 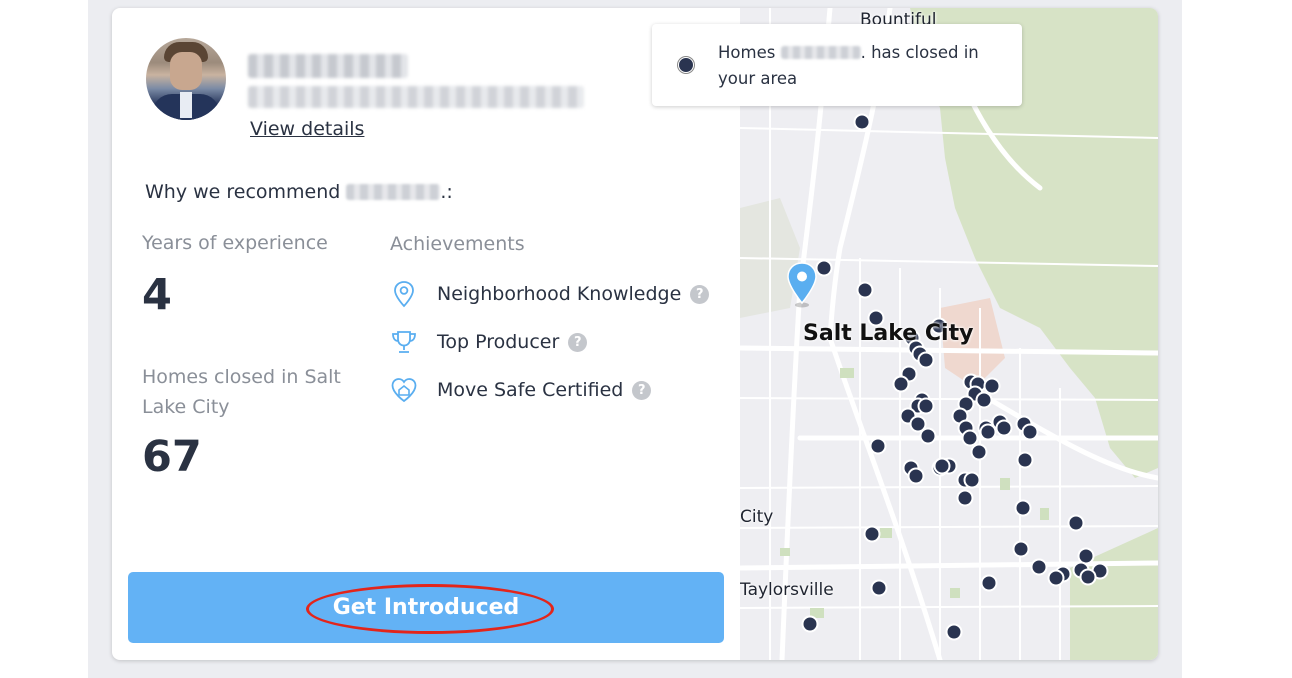 What do you see at coordinates (820, 52) in the screenshot?
I see `agent-name-redacted-legend` at bounding box center [820, 52].